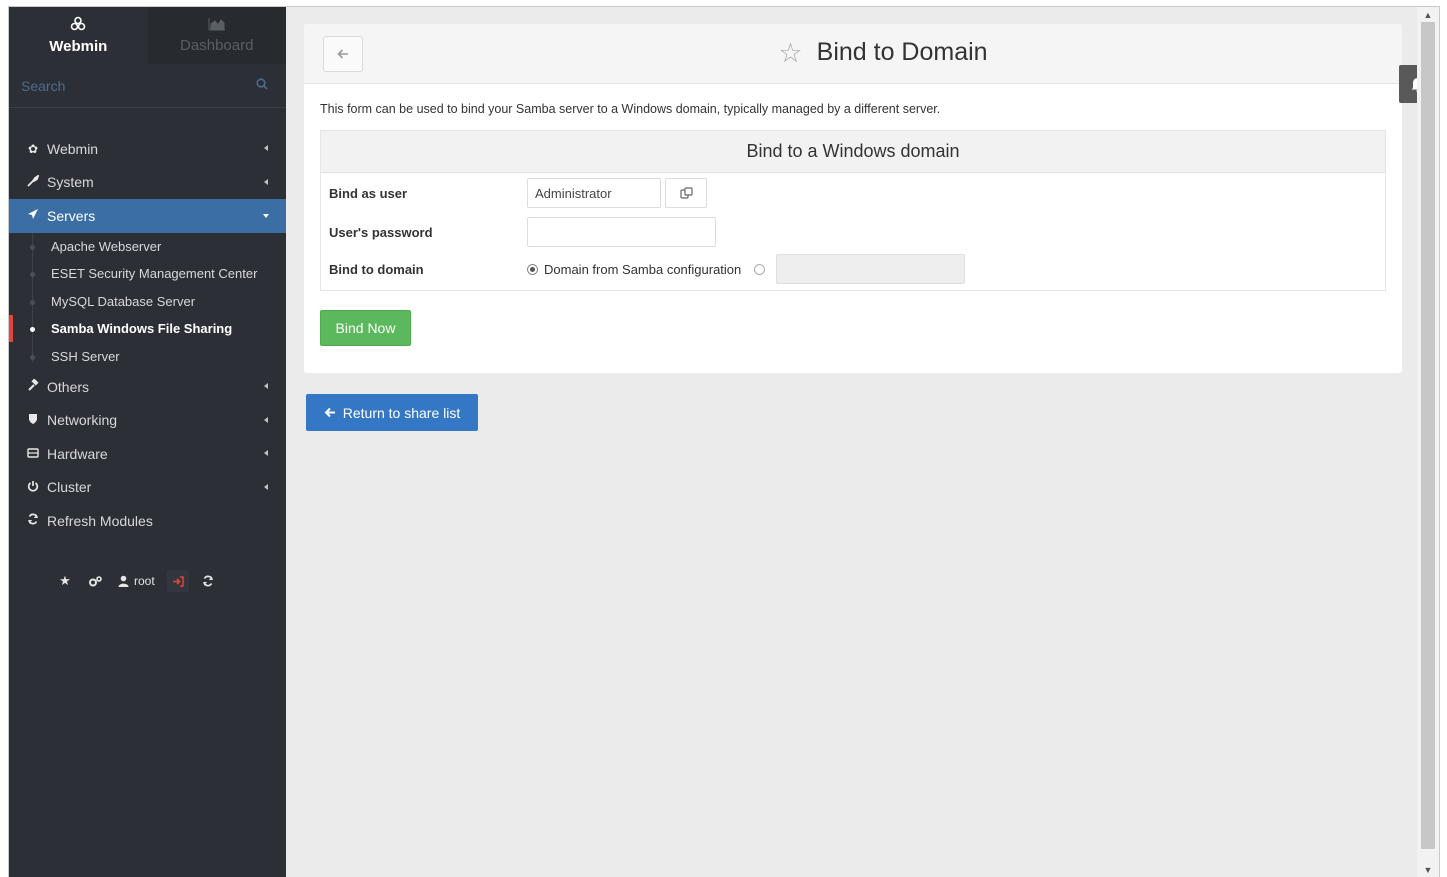 The image size is (1447, 877). I want to click on return-to-share-list-button: Return to share list, so click(392, 412).